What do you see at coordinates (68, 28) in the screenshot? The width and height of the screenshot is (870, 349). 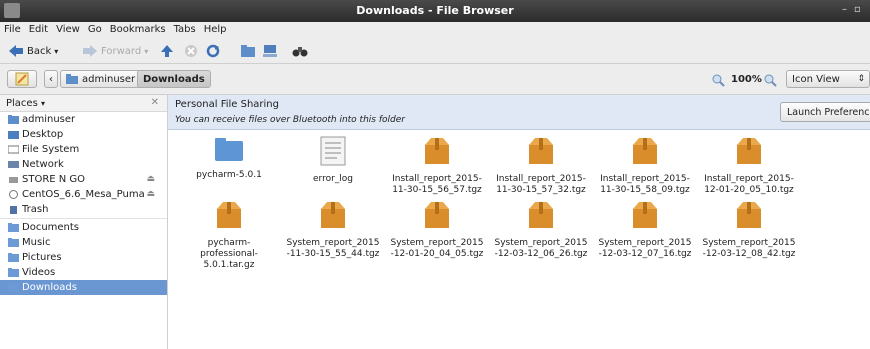 I see `menu-view: View` at bounding box center [68, 28].